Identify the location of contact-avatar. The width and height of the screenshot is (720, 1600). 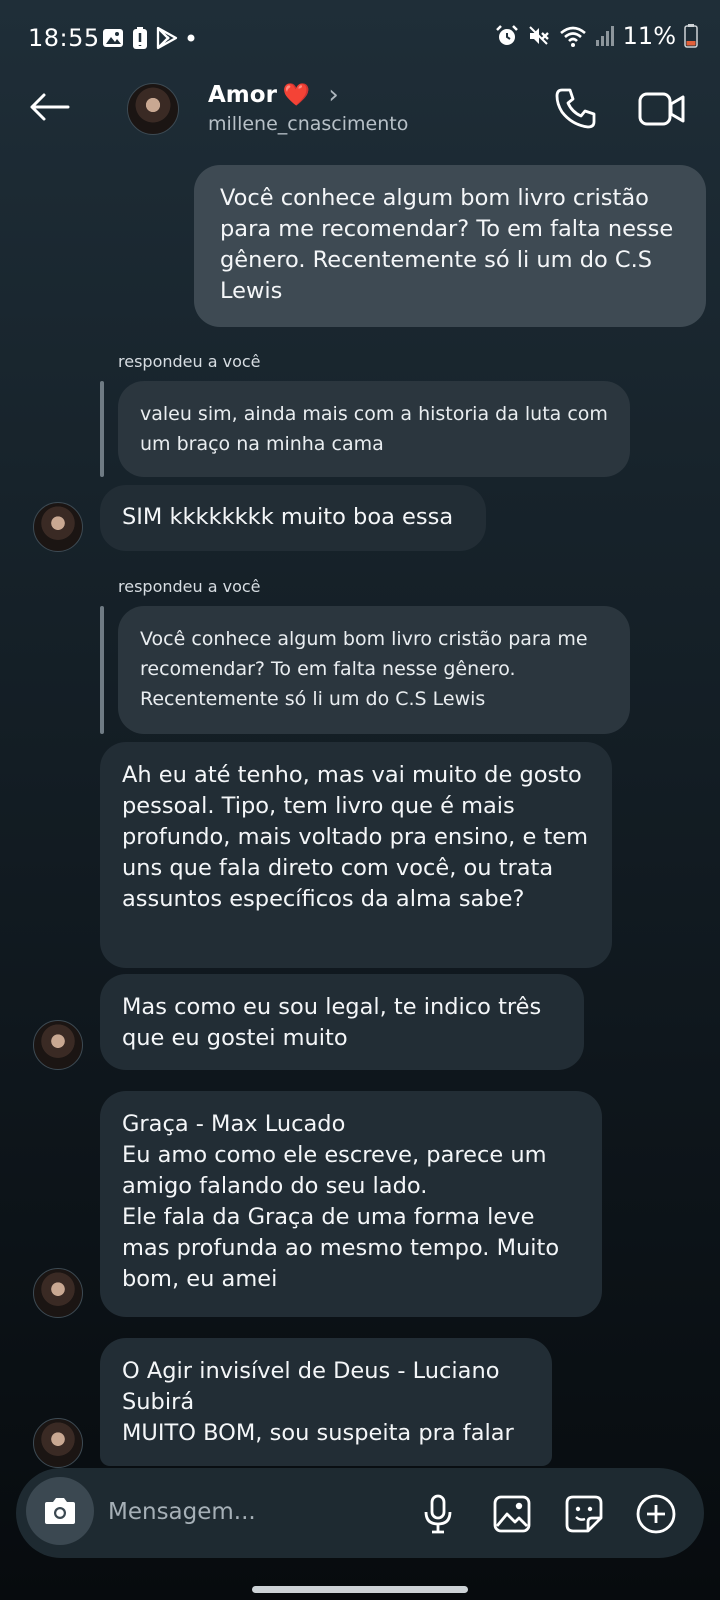
(153, 109).